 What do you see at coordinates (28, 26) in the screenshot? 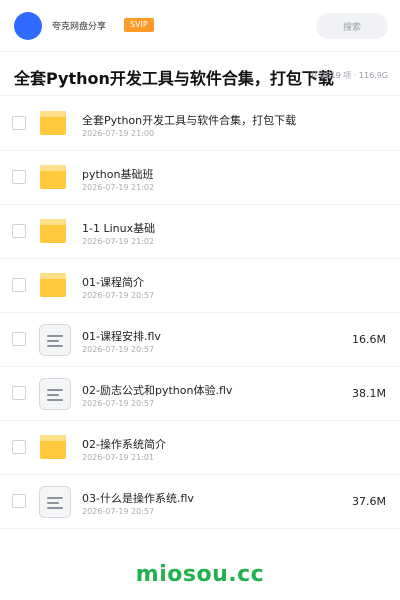
I see `avatar` at bounding box center [28, 26].